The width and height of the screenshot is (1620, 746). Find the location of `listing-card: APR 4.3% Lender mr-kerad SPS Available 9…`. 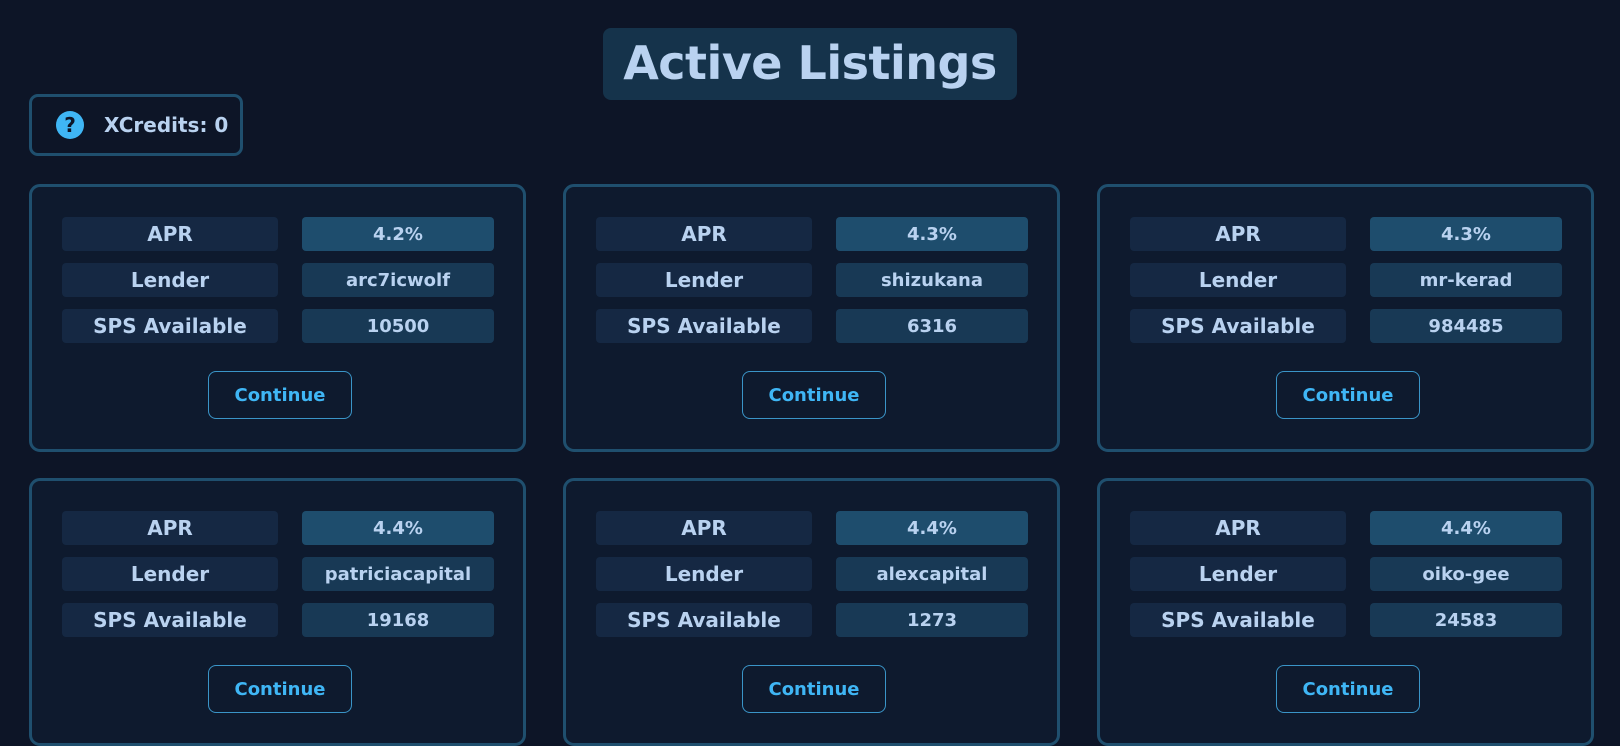

listing-card: APR 4.3% Lender mr-kerad SPS Available 9… is located at coordinates (1345, 318).